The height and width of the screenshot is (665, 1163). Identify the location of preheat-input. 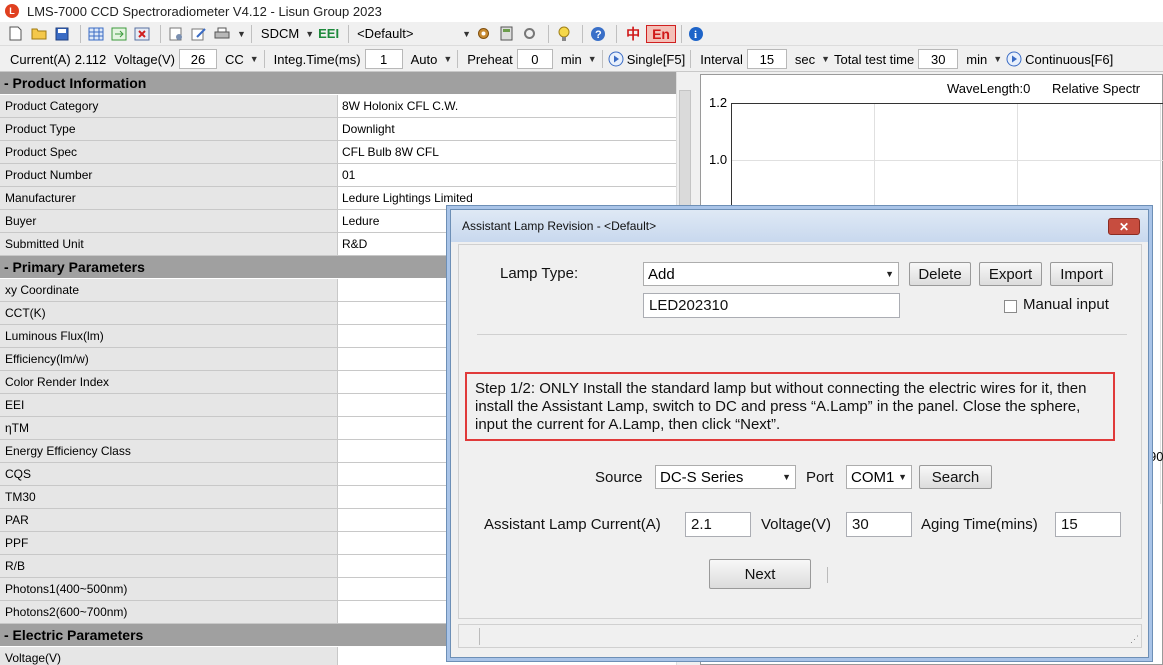
(534, 59).